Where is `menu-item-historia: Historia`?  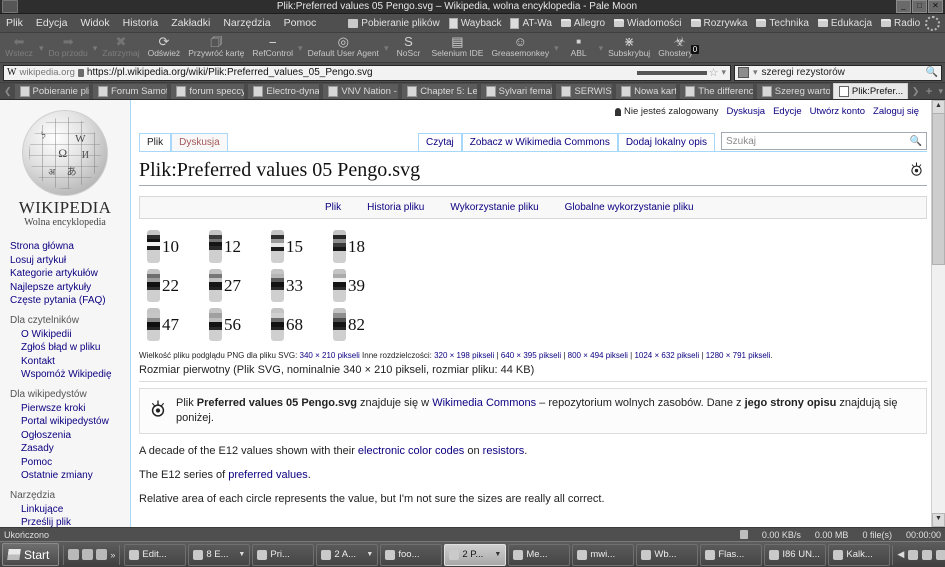
menu-item-historia: Historia is located at coordinates (141, 23).